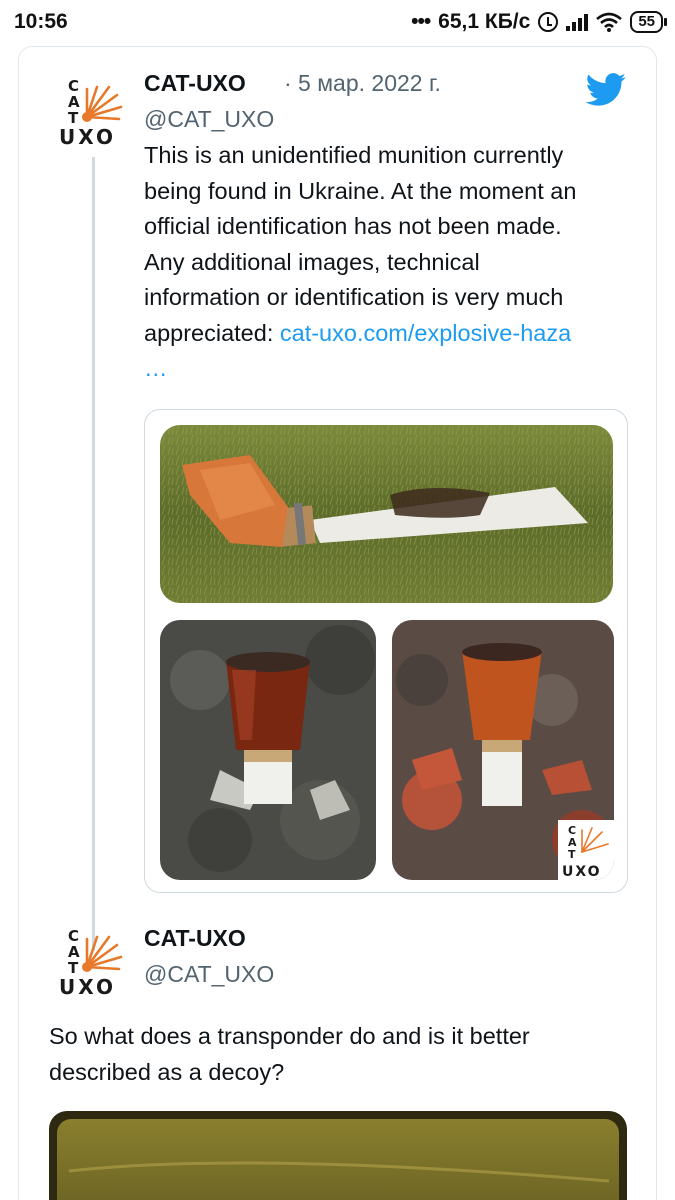 The image size is (675, 1200). Describe the element at coordinates (582, 872) in the screenshot. I see `watermark-uxo: UXO` at that location.